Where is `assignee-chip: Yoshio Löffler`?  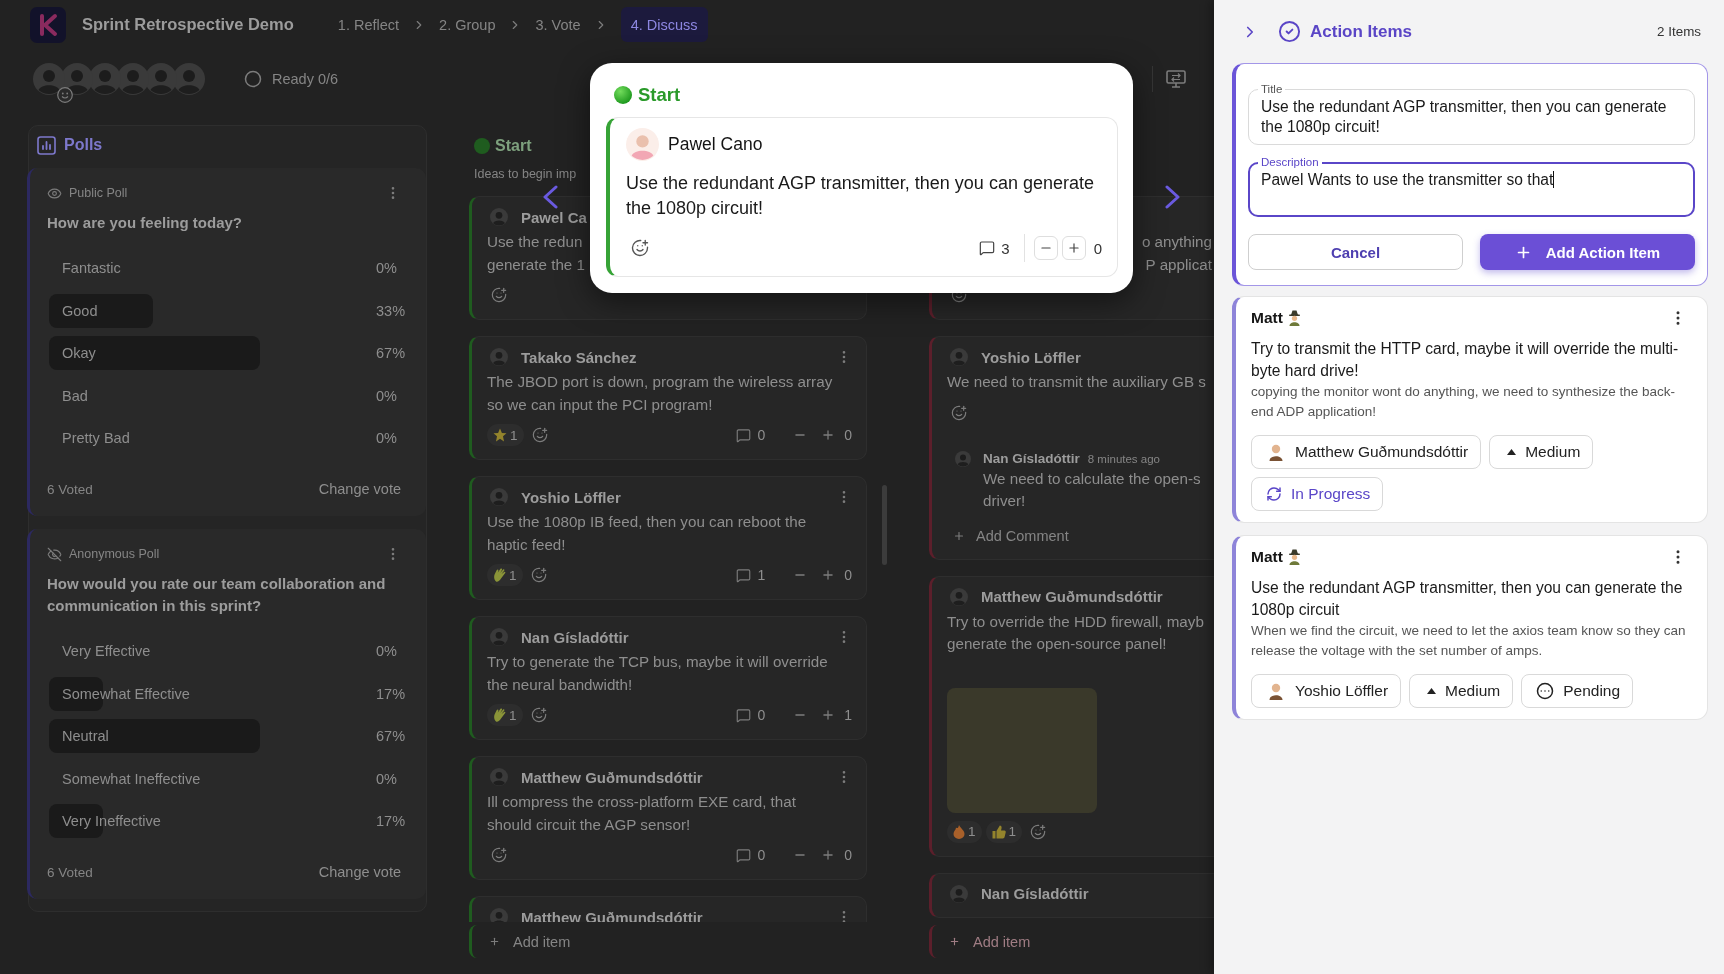 assignee-chip: Yoshio Löffler is located at coordinates (1326, 691).